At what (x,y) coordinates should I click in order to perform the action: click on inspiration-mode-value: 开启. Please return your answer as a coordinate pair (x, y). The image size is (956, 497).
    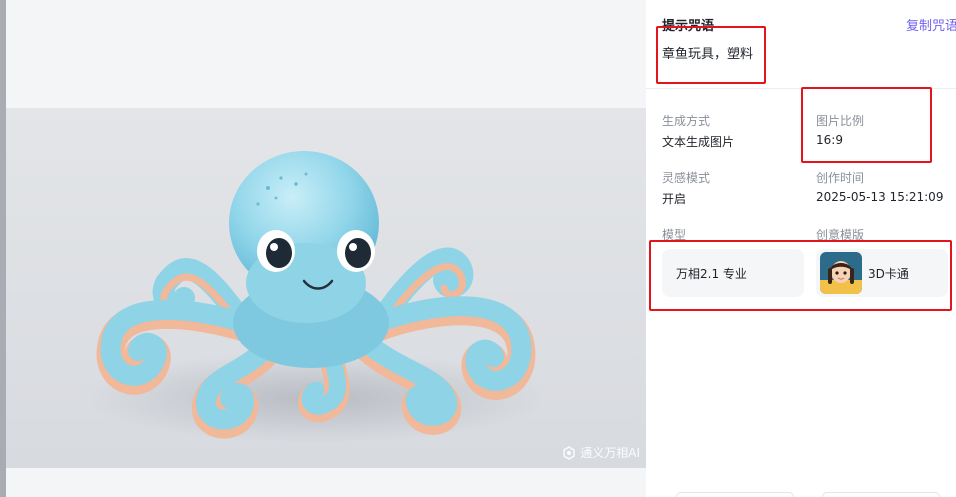
    Looking at the image, I should click on (674, 199).